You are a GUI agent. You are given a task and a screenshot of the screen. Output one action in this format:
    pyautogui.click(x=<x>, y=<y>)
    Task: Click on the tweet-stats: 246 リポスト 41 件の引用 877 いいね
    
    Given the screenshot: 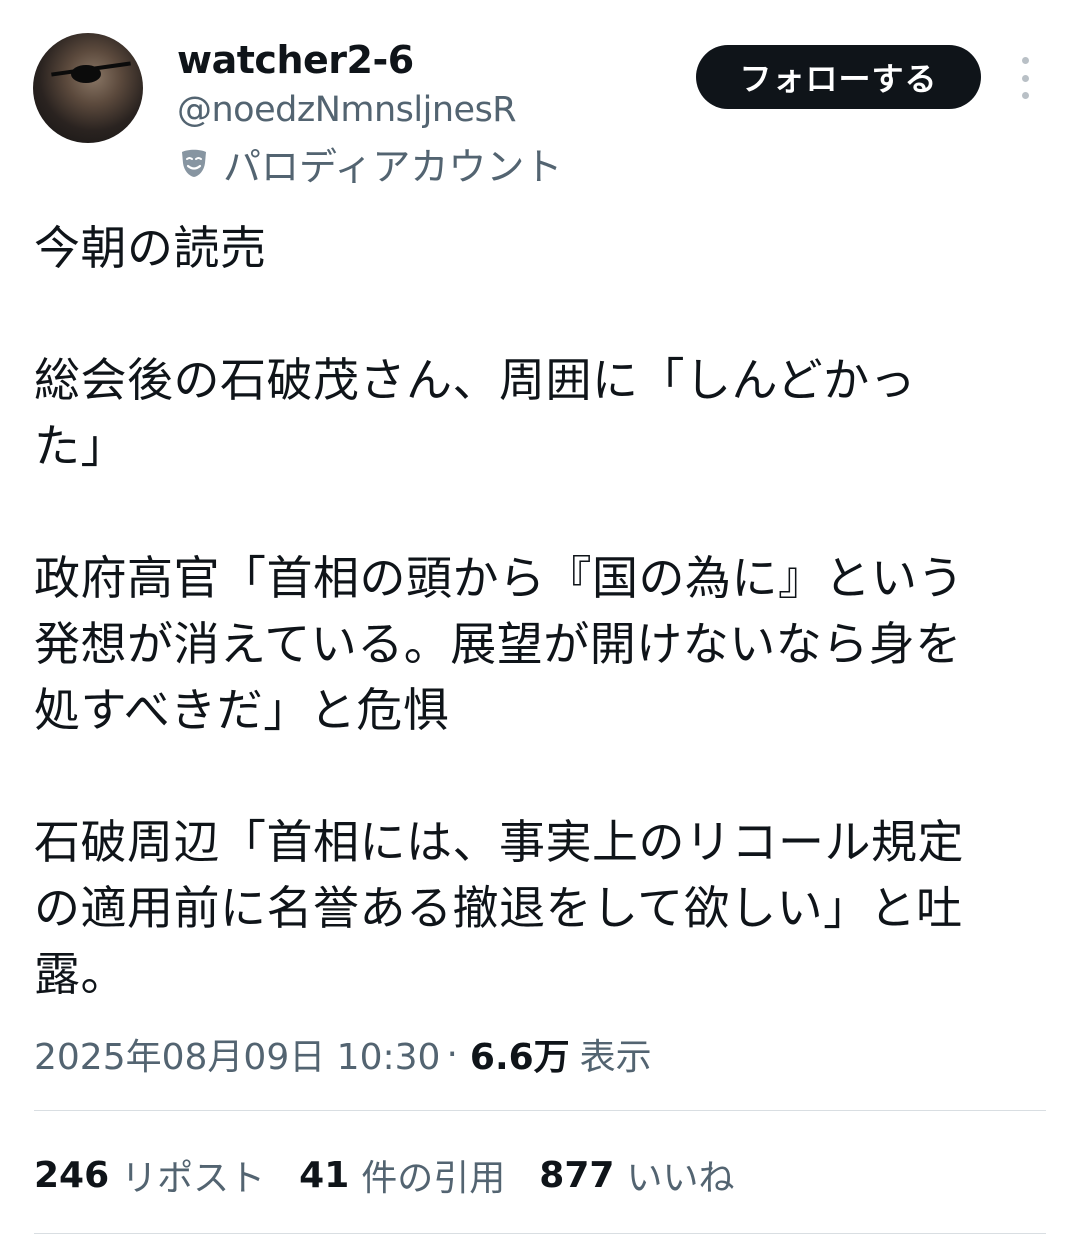 What is the action you would take?
    pyautogui.click(x=401, y=1175)
    